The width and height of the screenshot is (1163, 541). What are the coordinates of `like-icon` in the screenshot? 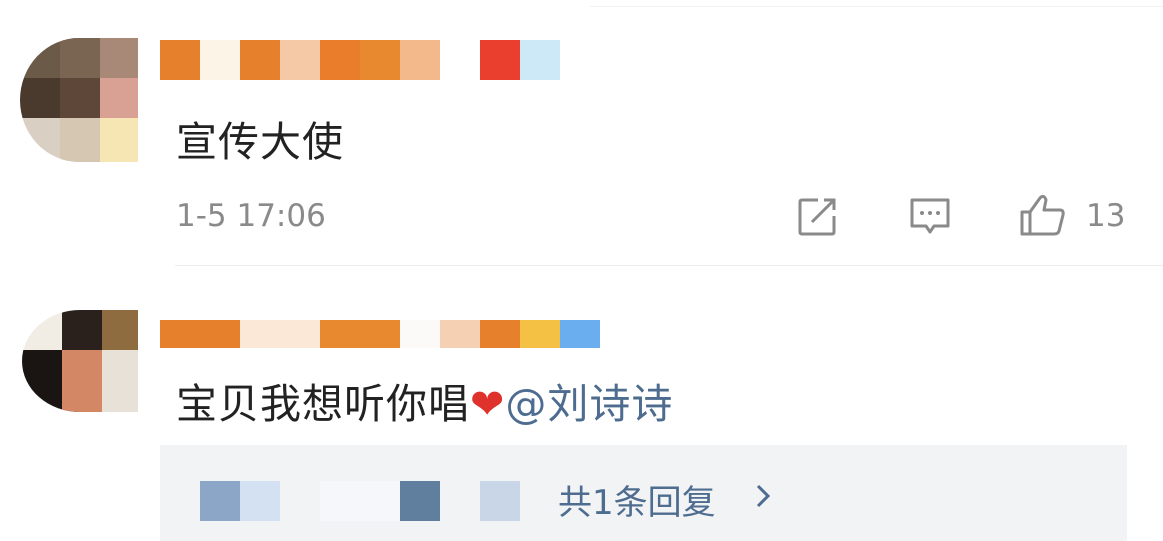 It's located at (1043, 215).